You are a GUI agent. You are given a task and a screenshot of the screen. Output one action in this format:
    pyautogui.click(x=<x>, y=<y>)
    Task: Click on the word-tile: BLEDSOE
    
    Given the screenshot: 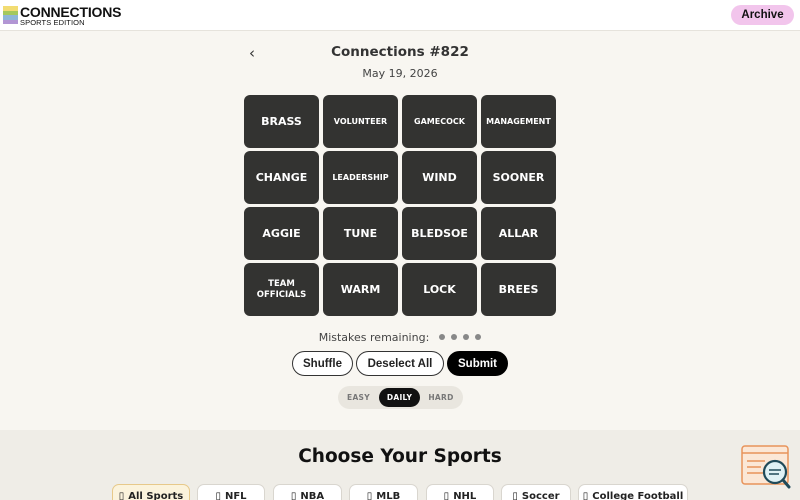 What is the action you would take?
    pyautogui.click(x=439, y=233)
    